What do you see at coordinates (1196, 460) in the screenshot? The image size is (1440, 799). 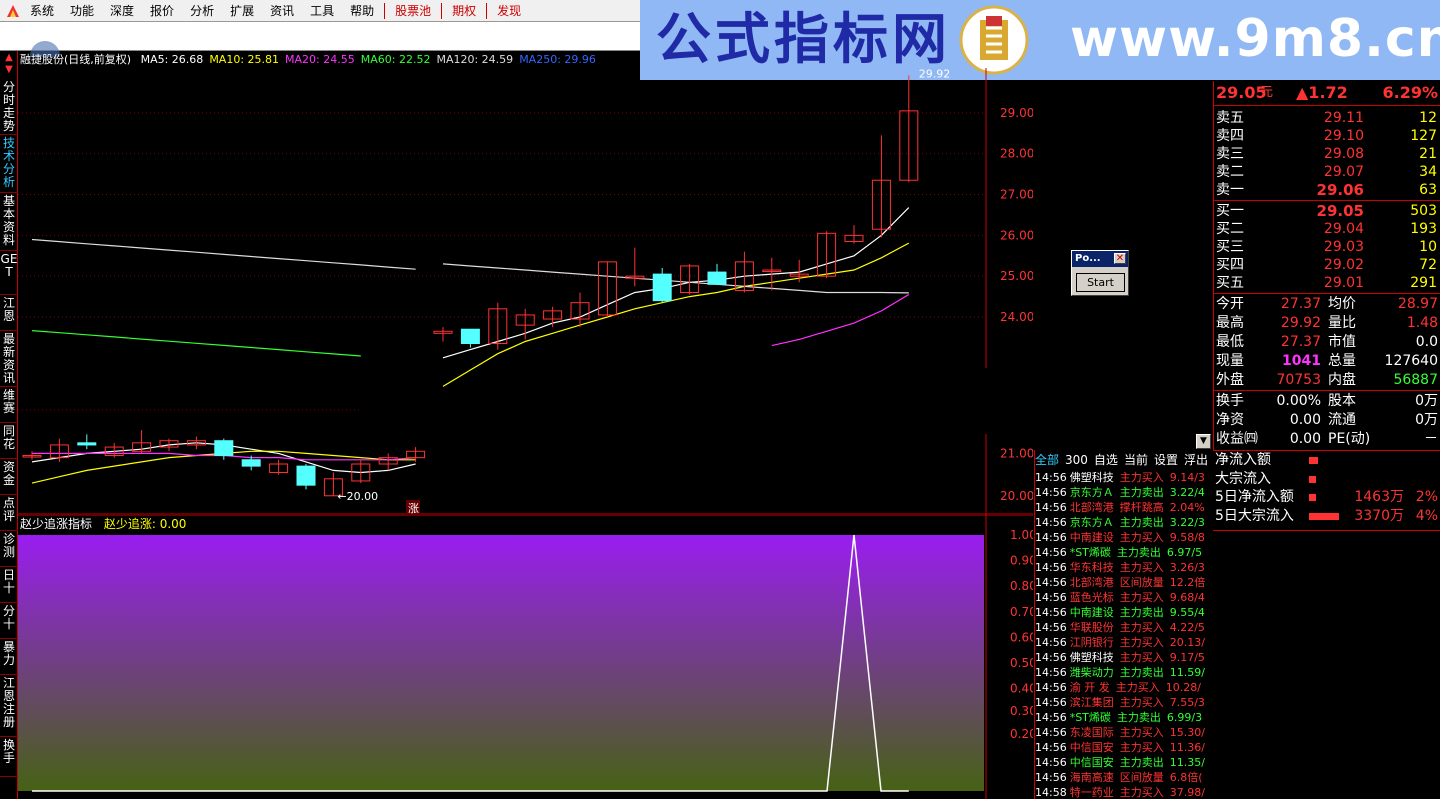 I see `flow-tab-5: 浮出` at bounding box center [1196, 460].